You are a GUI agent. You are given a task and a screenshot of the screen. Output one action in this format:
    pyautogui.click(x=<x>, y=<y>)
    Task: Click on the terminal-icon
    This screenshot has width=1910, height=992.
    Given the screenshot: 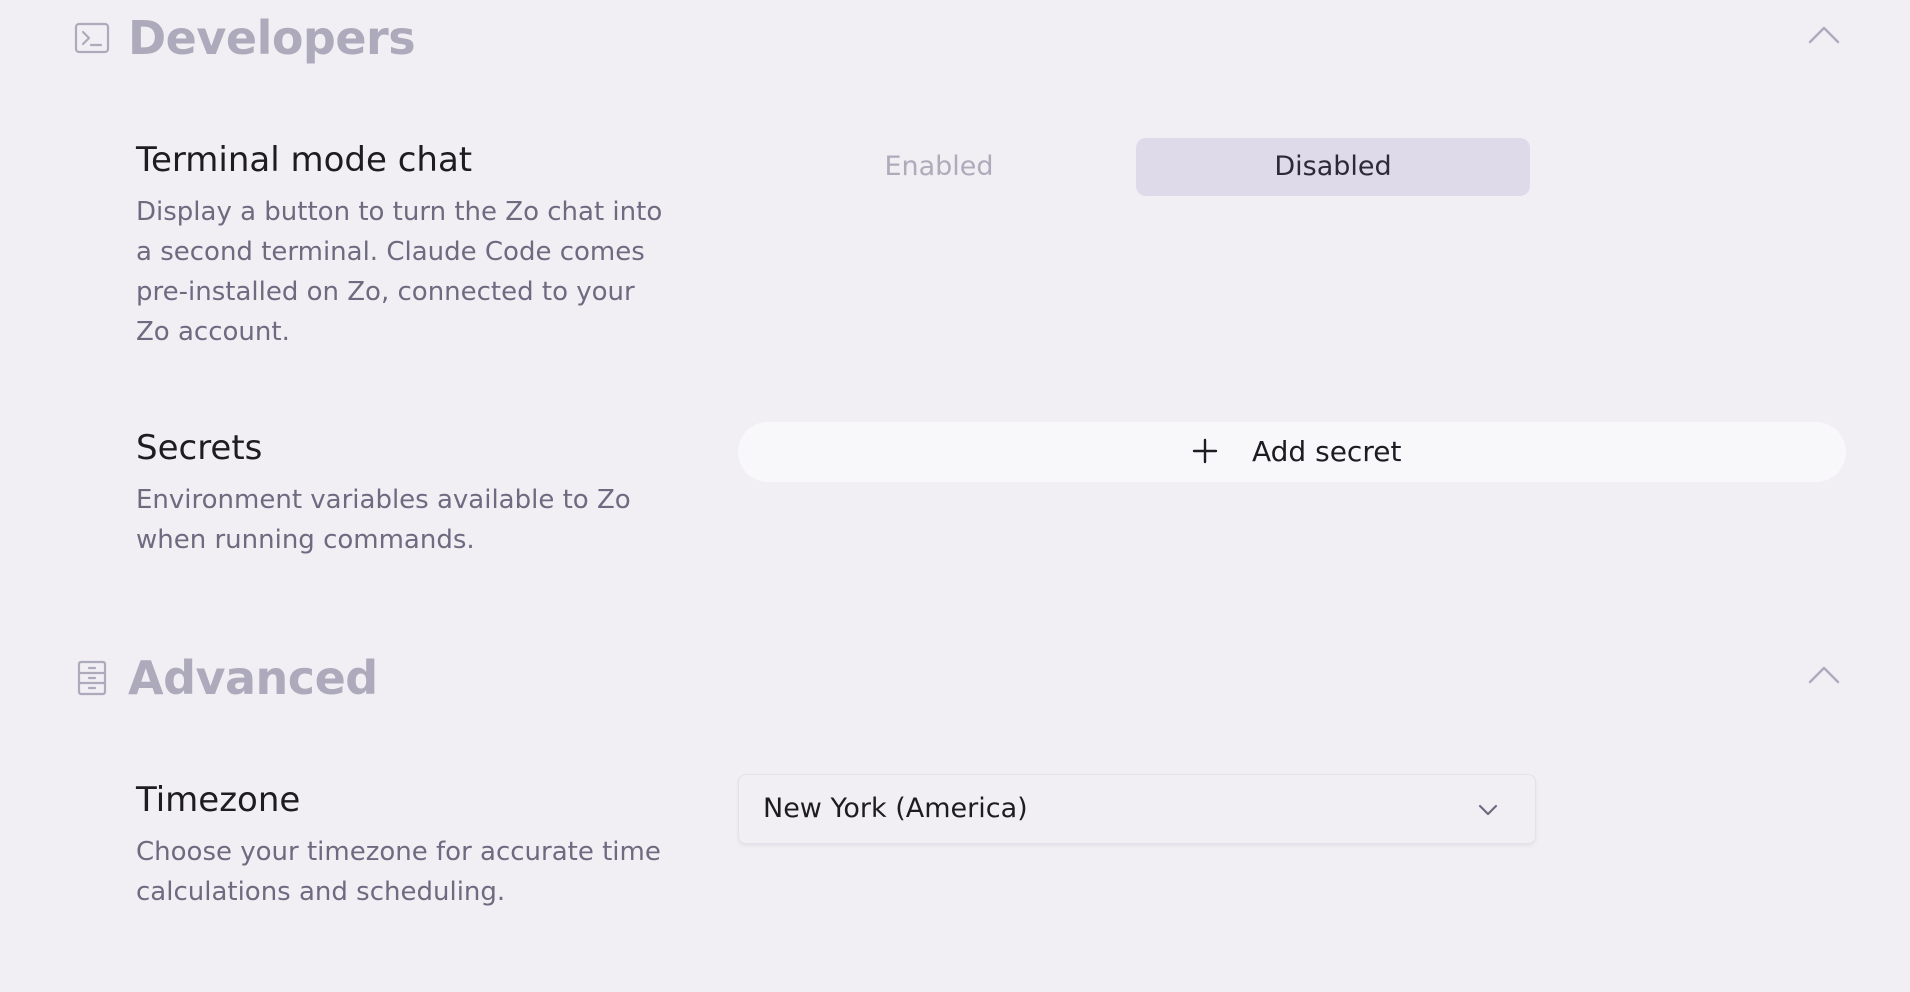 What is the action you would take?
    pyautogui.click(x=92, y=38)
    